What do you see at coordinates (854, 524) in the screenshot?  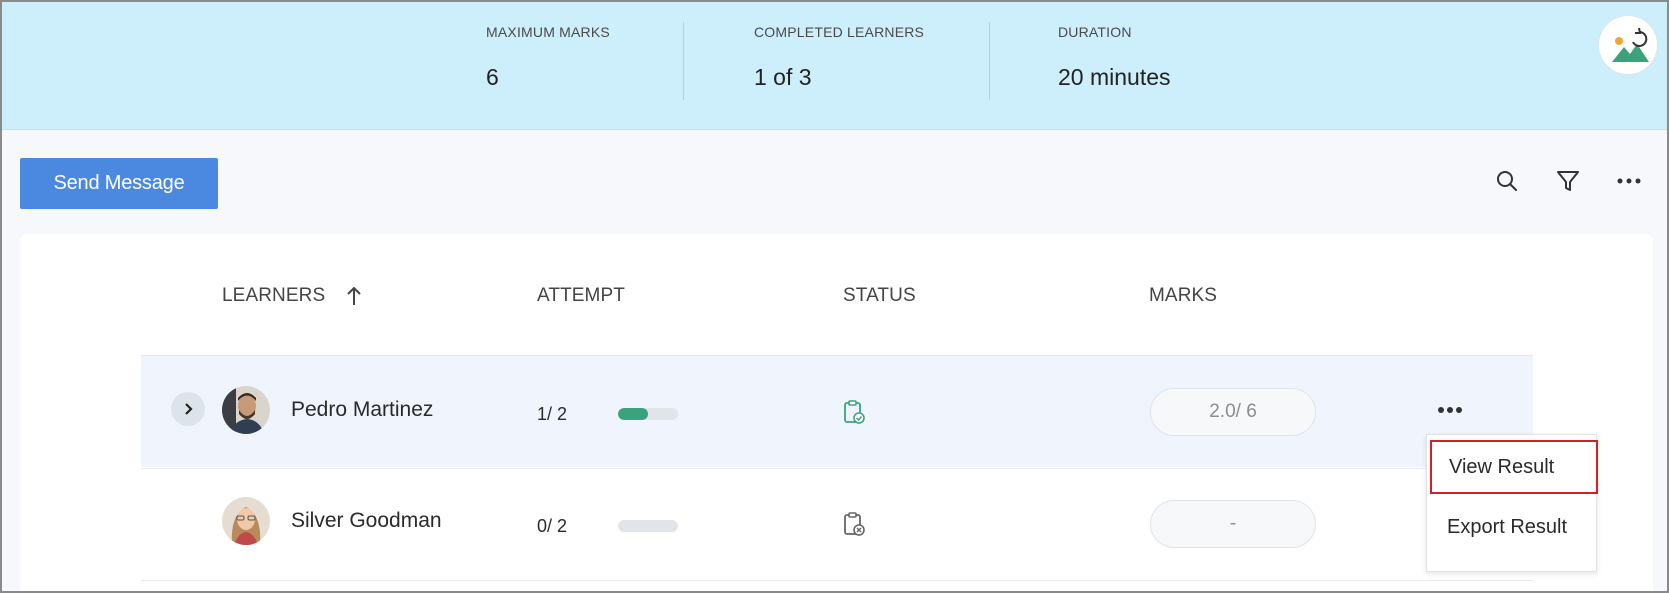 I see `clipboard-cross-icon` at bounding box center [854, 524].